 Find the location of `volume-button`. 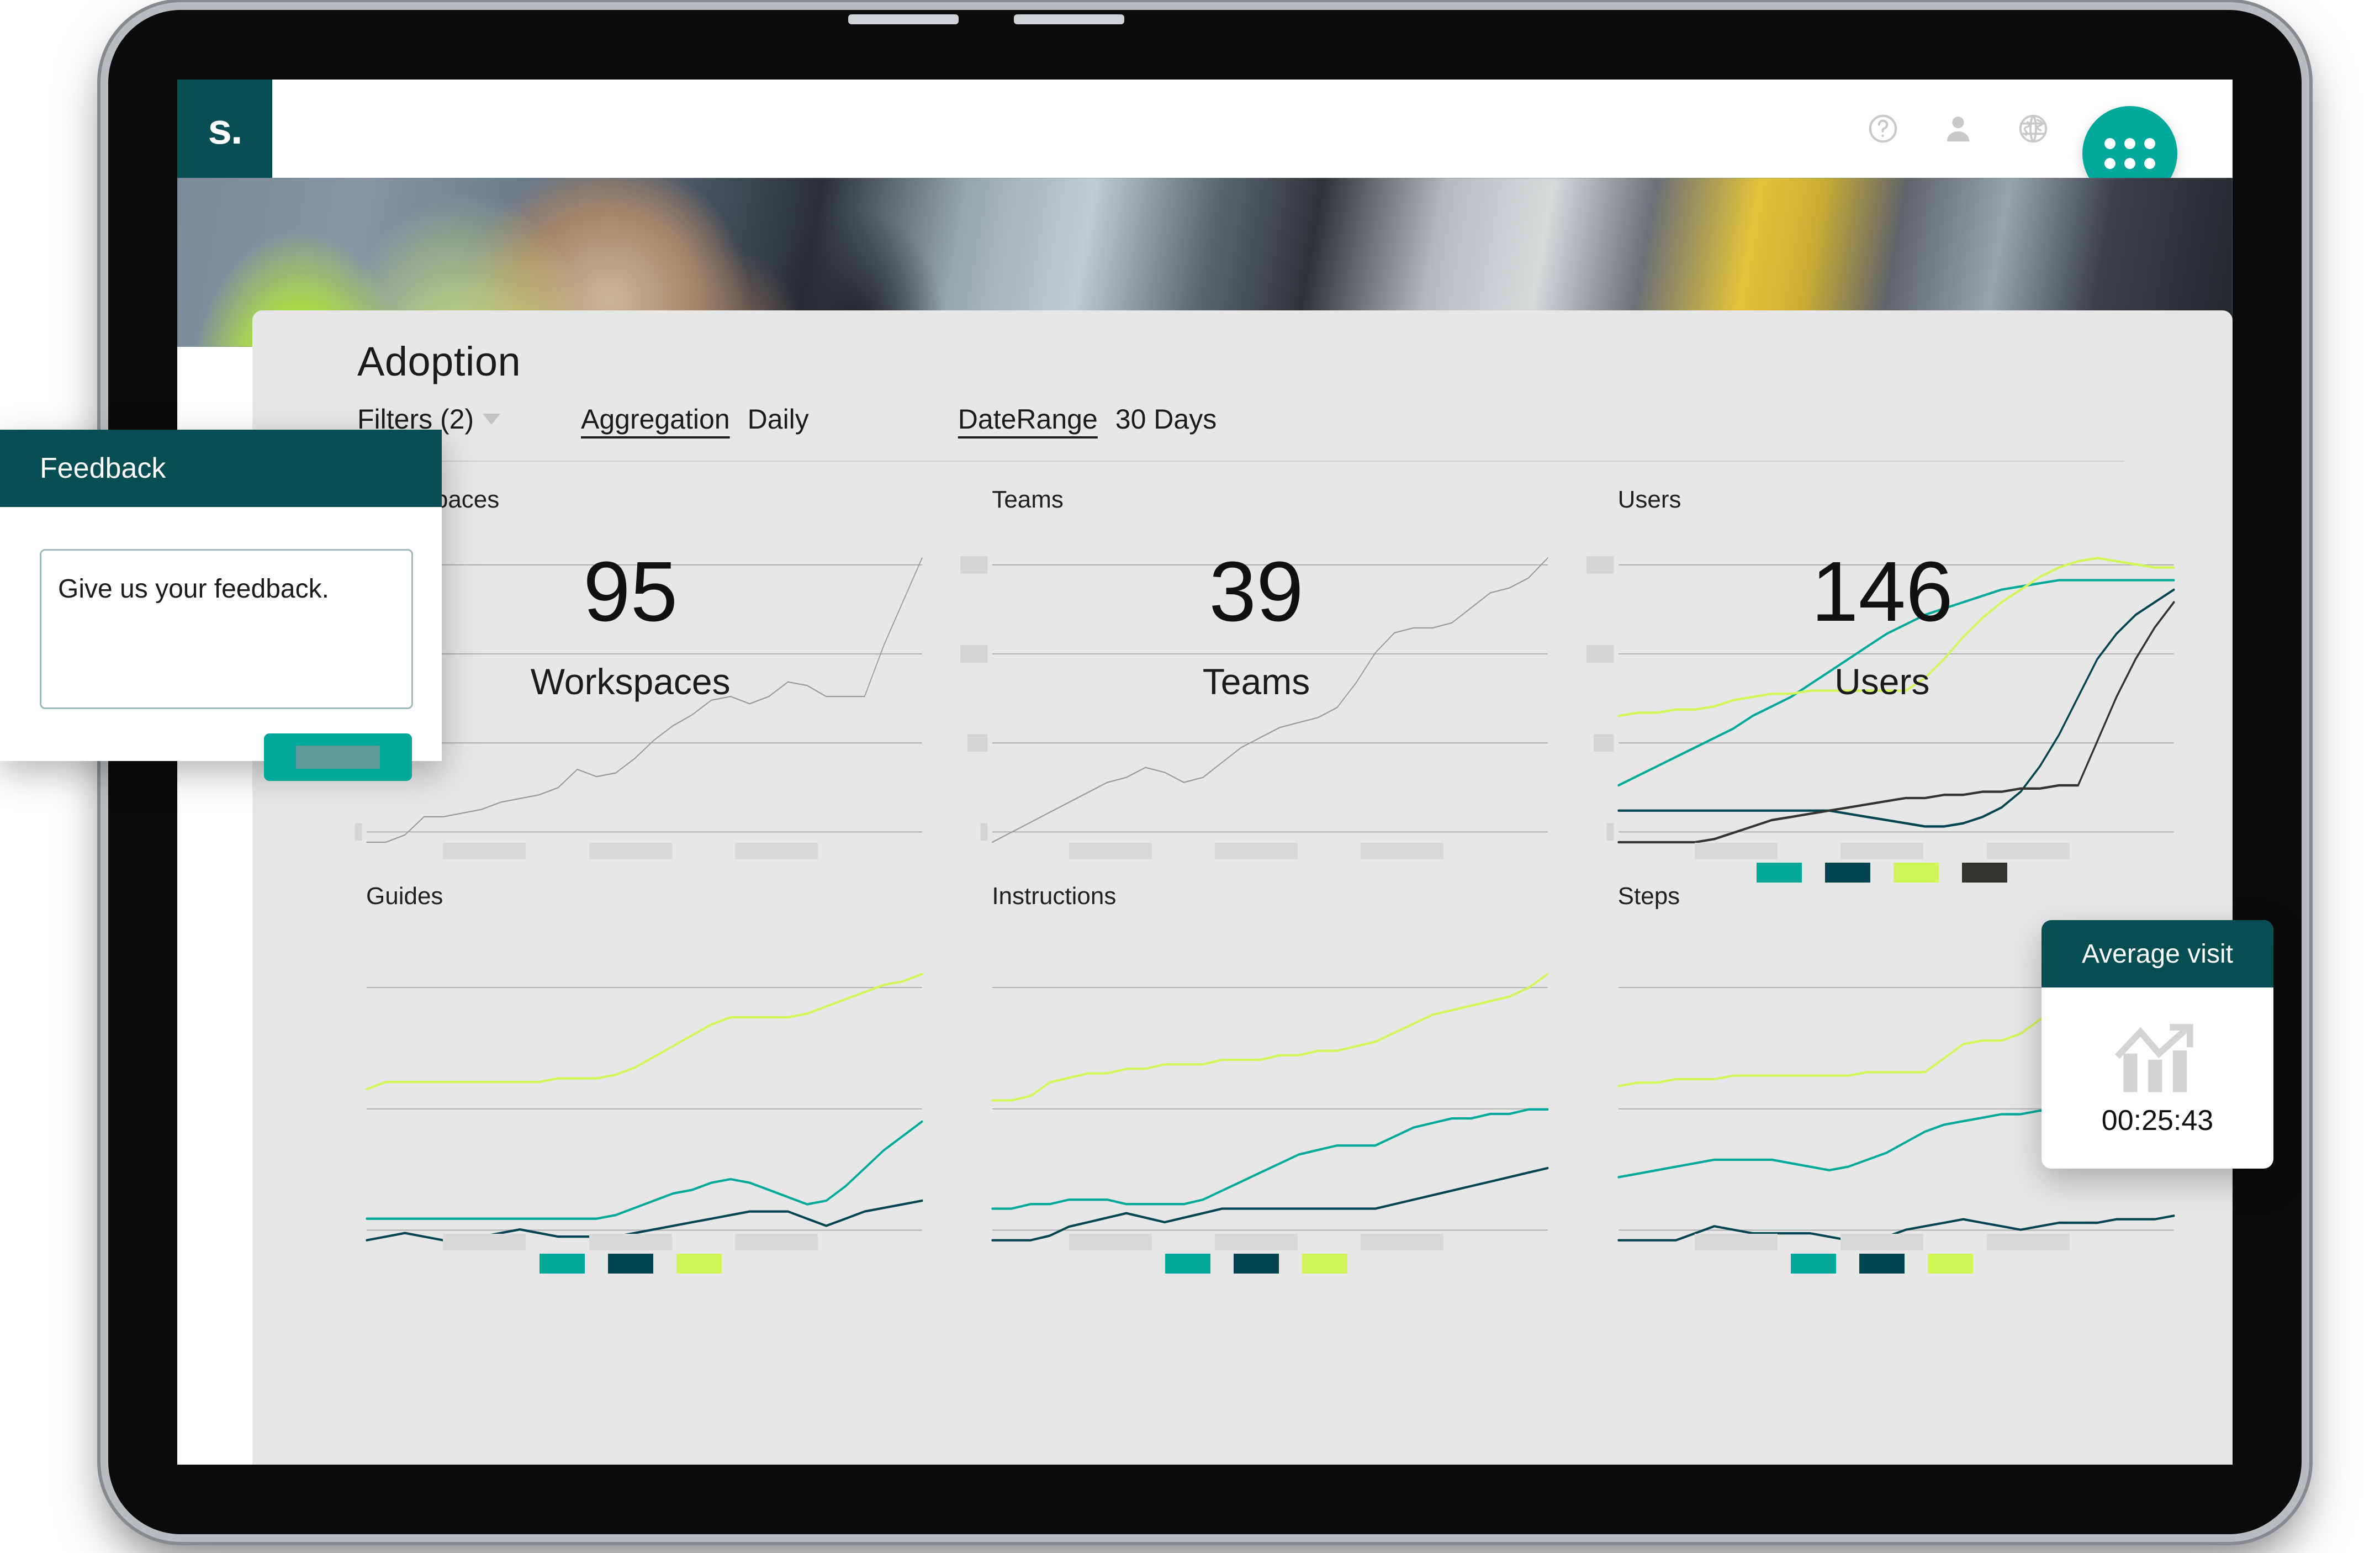

volume-button is located at coordinates (1069, 19).